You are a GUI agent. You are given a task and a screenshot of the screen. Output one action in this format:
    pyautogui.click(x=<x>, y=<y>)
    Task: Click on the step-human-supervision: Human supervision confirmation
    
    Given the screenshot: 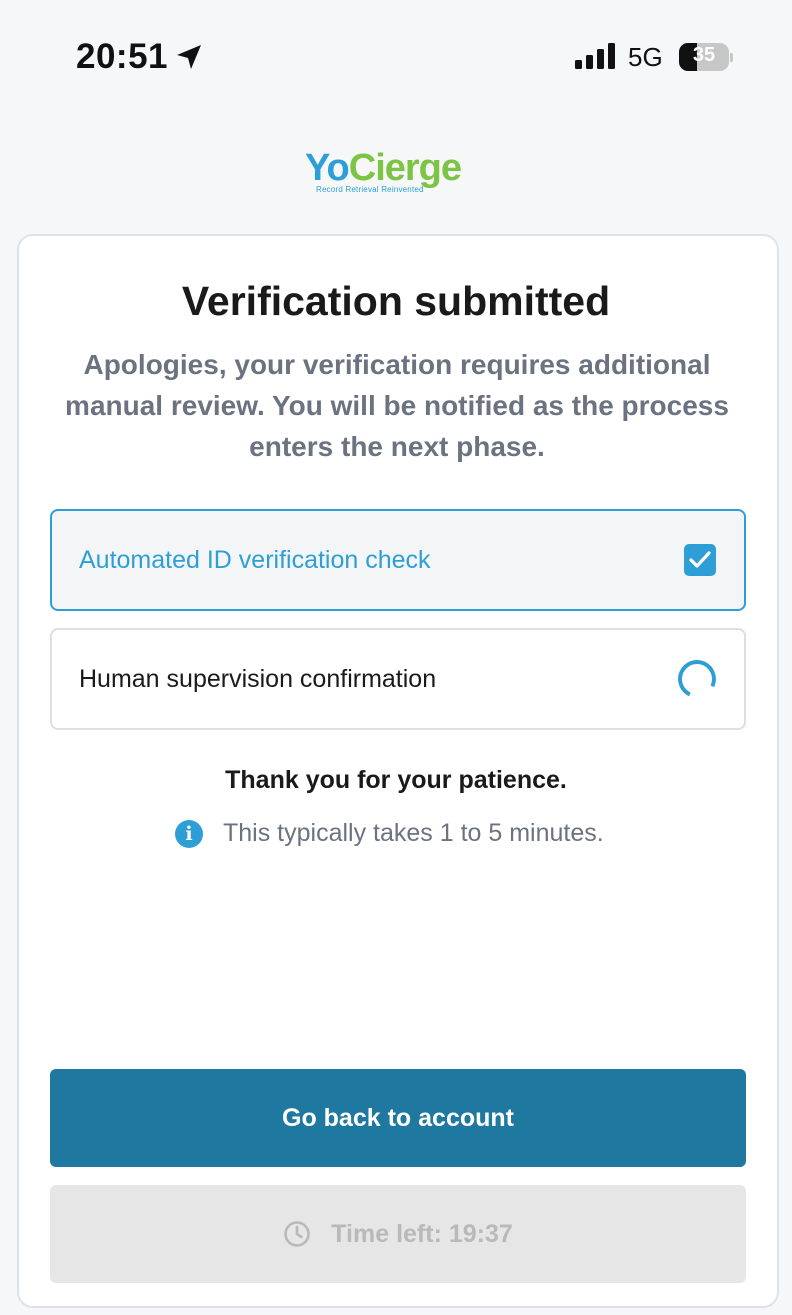 What is the action you would take?
    pyautogui.click(x=398, y=679)
    